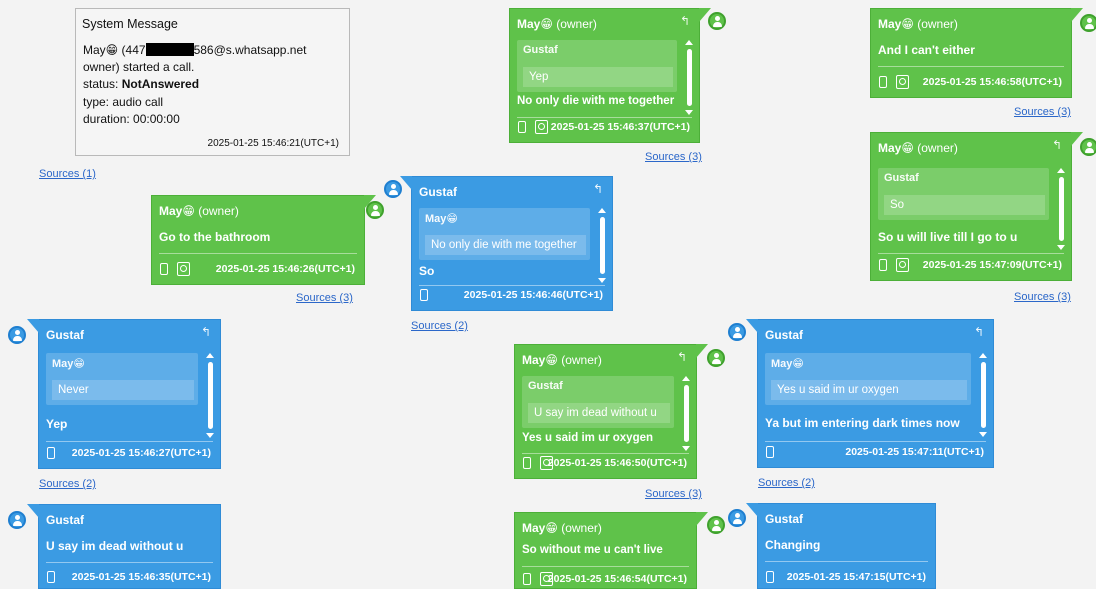 The width and height of the screenshot is (1096, 589). What do you see at coordinates (592, 550) in the screenshot?
I see `message-body: So without me u can't live` at bounding box center [592, 550].